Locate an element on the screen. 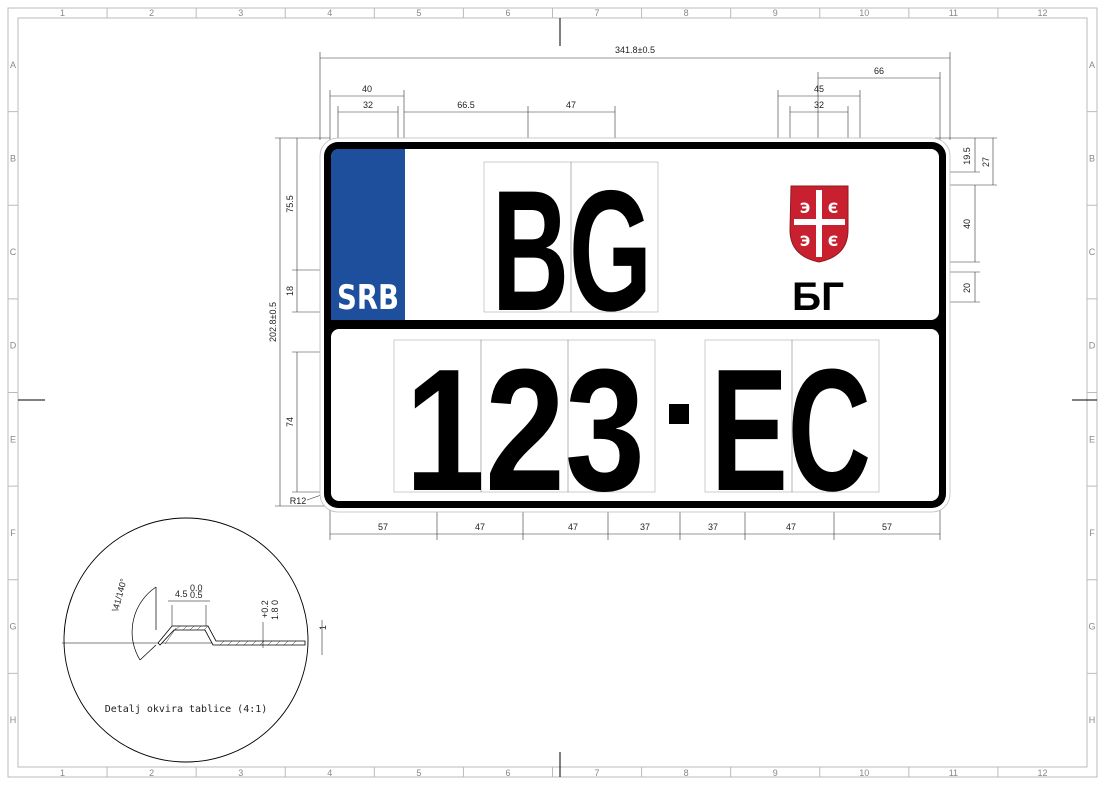 Image resolution: width=1105 pixels, height=785 pixels. dim-bottom-57-right: 57 is located at coordinates (887, 527).